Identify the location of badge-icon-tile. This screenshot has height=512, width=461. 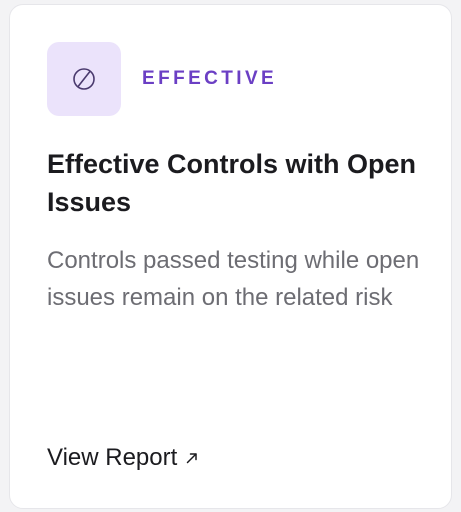
(84, 79).